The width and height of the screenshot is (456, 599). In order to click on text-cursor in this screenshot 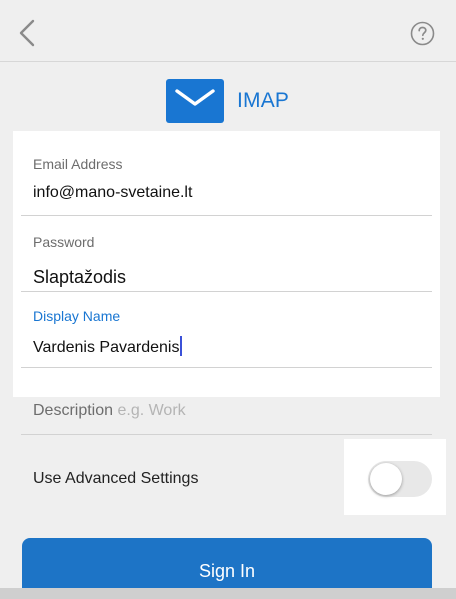, I will do `click(181, 346)`.